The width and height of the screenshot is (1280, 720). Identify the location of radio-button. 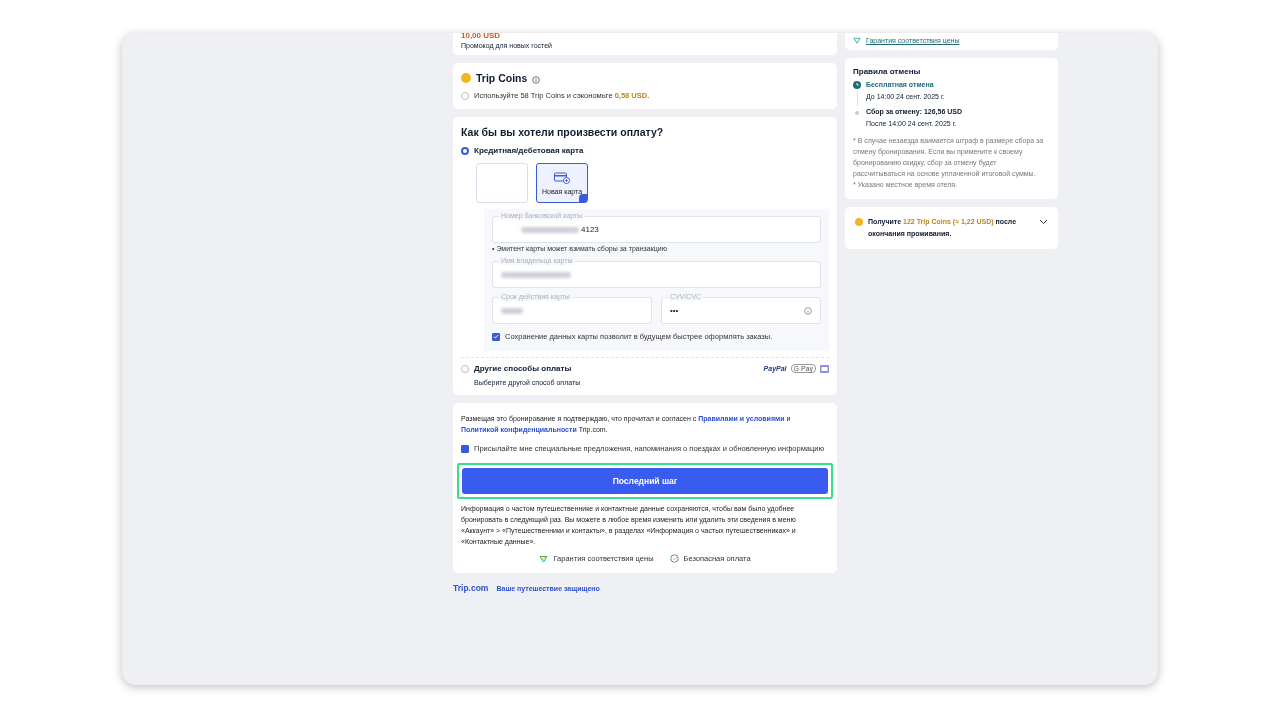
(465, 150).